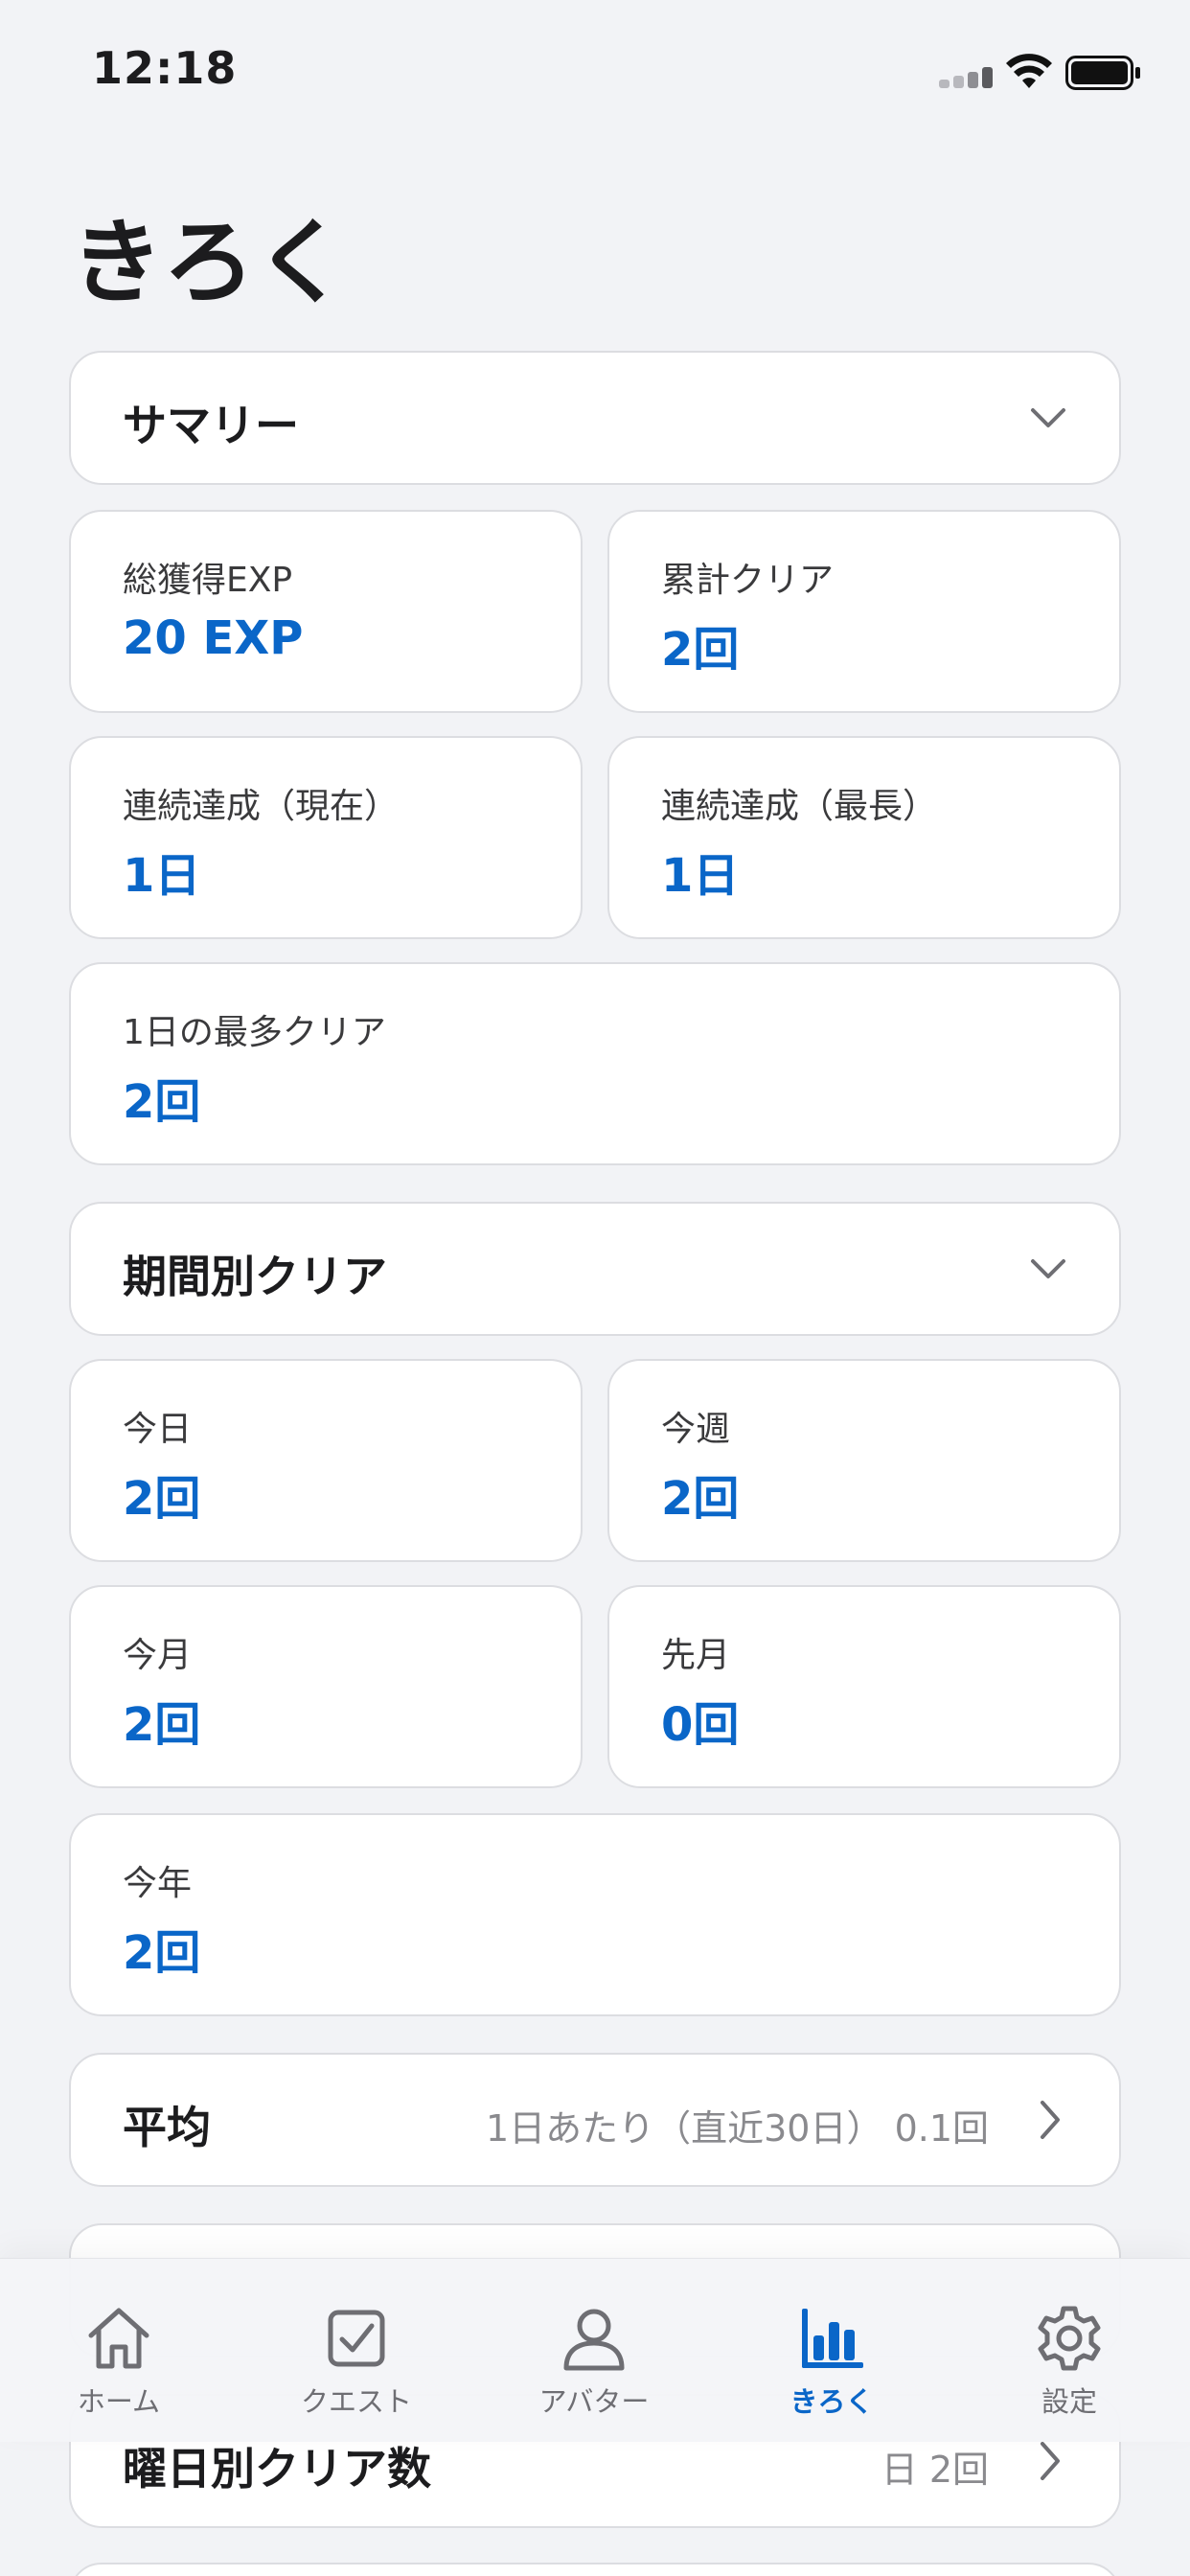  Describe the element at coordinates (800, 806) in the screenshot. I see `stat-label: 連続達成（最長）` at that location.